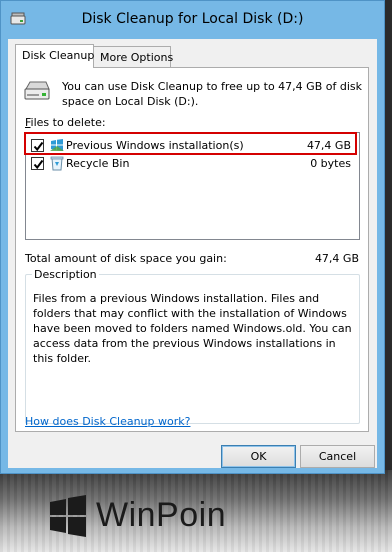 Image resolution: width=392 pixels, height=552 pixels. I want to click on file-size: 47,4 GB, so click(328, 145).